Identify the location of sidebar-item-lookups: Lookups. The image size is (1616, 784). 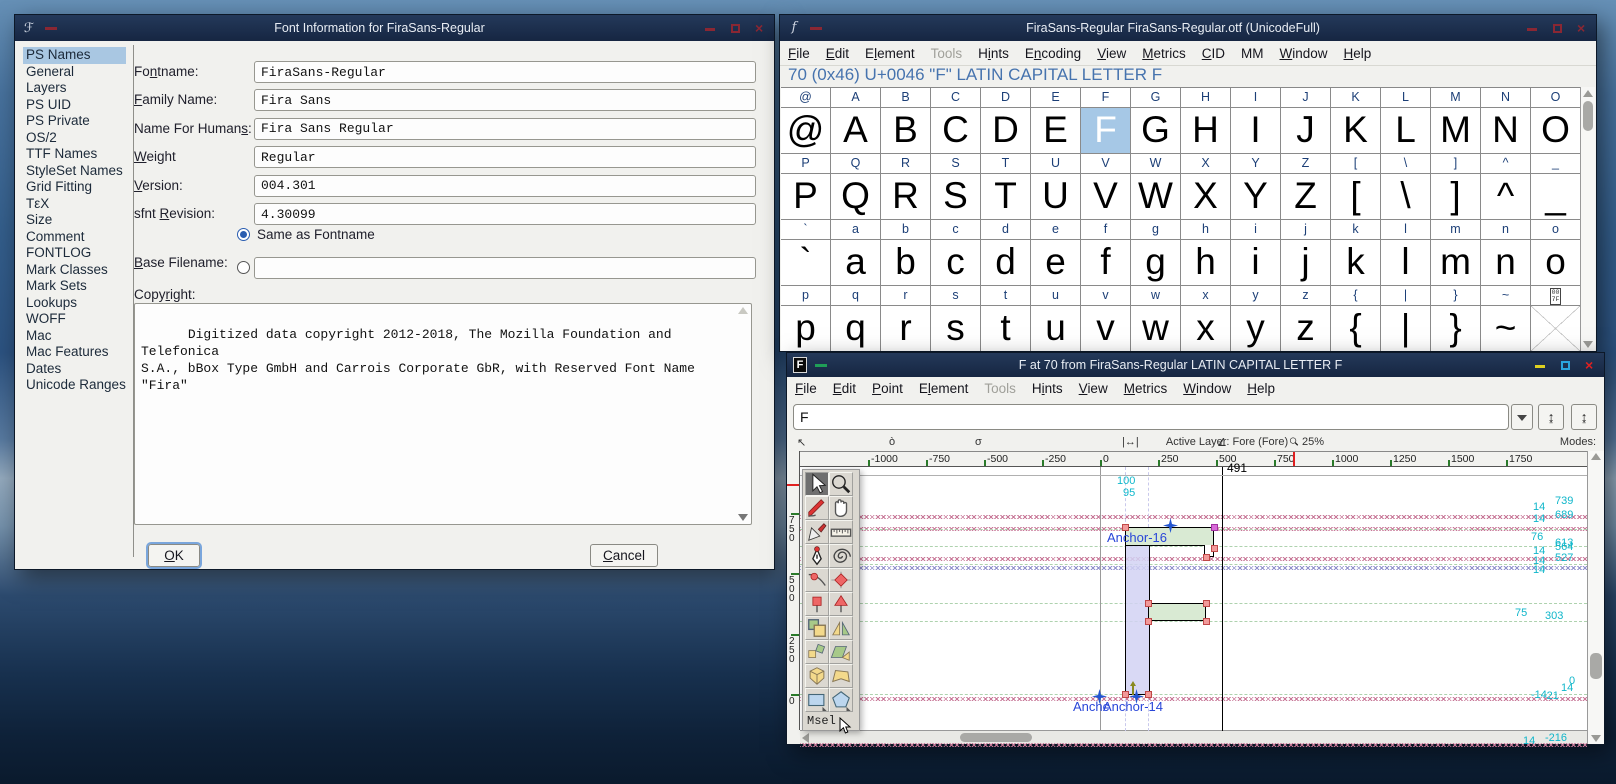
(74, 303).